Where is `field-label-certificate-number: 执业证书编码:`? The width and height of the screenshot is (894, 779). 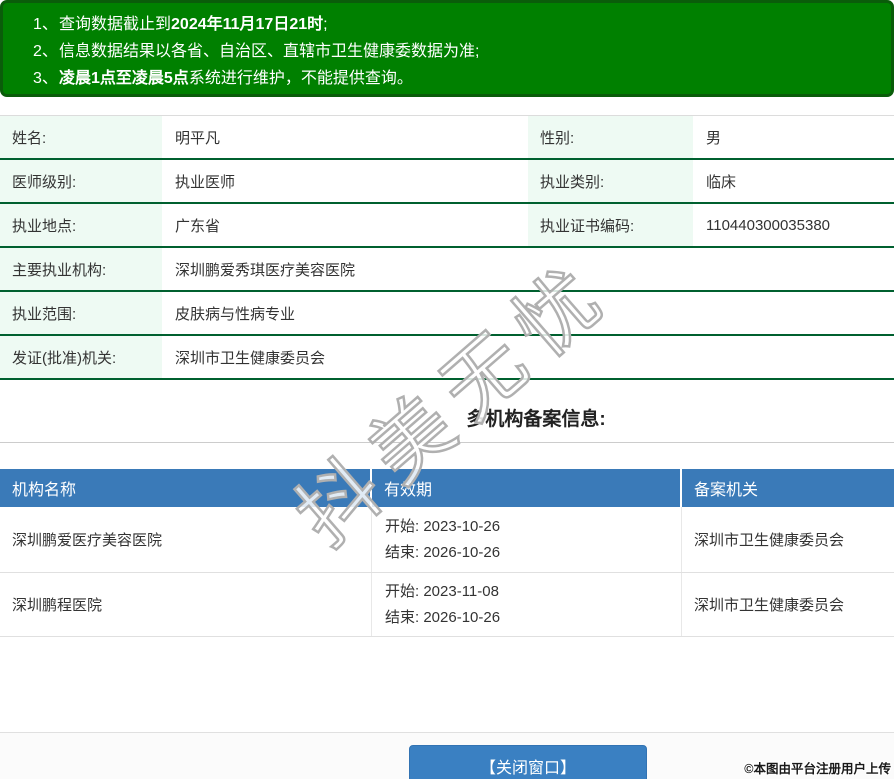 field-label-certificate-number: 执业证书编码: is located at coordinates (610, 225).